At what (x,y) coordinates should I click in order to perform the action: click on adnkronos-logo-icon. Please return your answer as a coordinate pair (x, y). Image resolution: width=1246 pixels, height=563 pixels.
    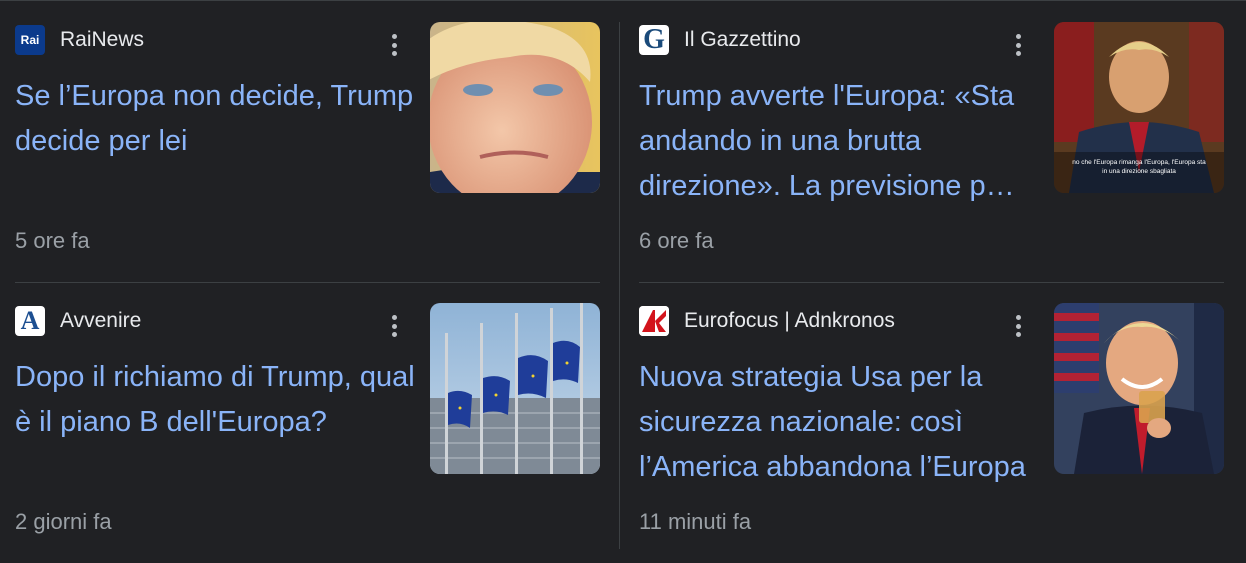
    Looking at the image, I should click on (654, 321).